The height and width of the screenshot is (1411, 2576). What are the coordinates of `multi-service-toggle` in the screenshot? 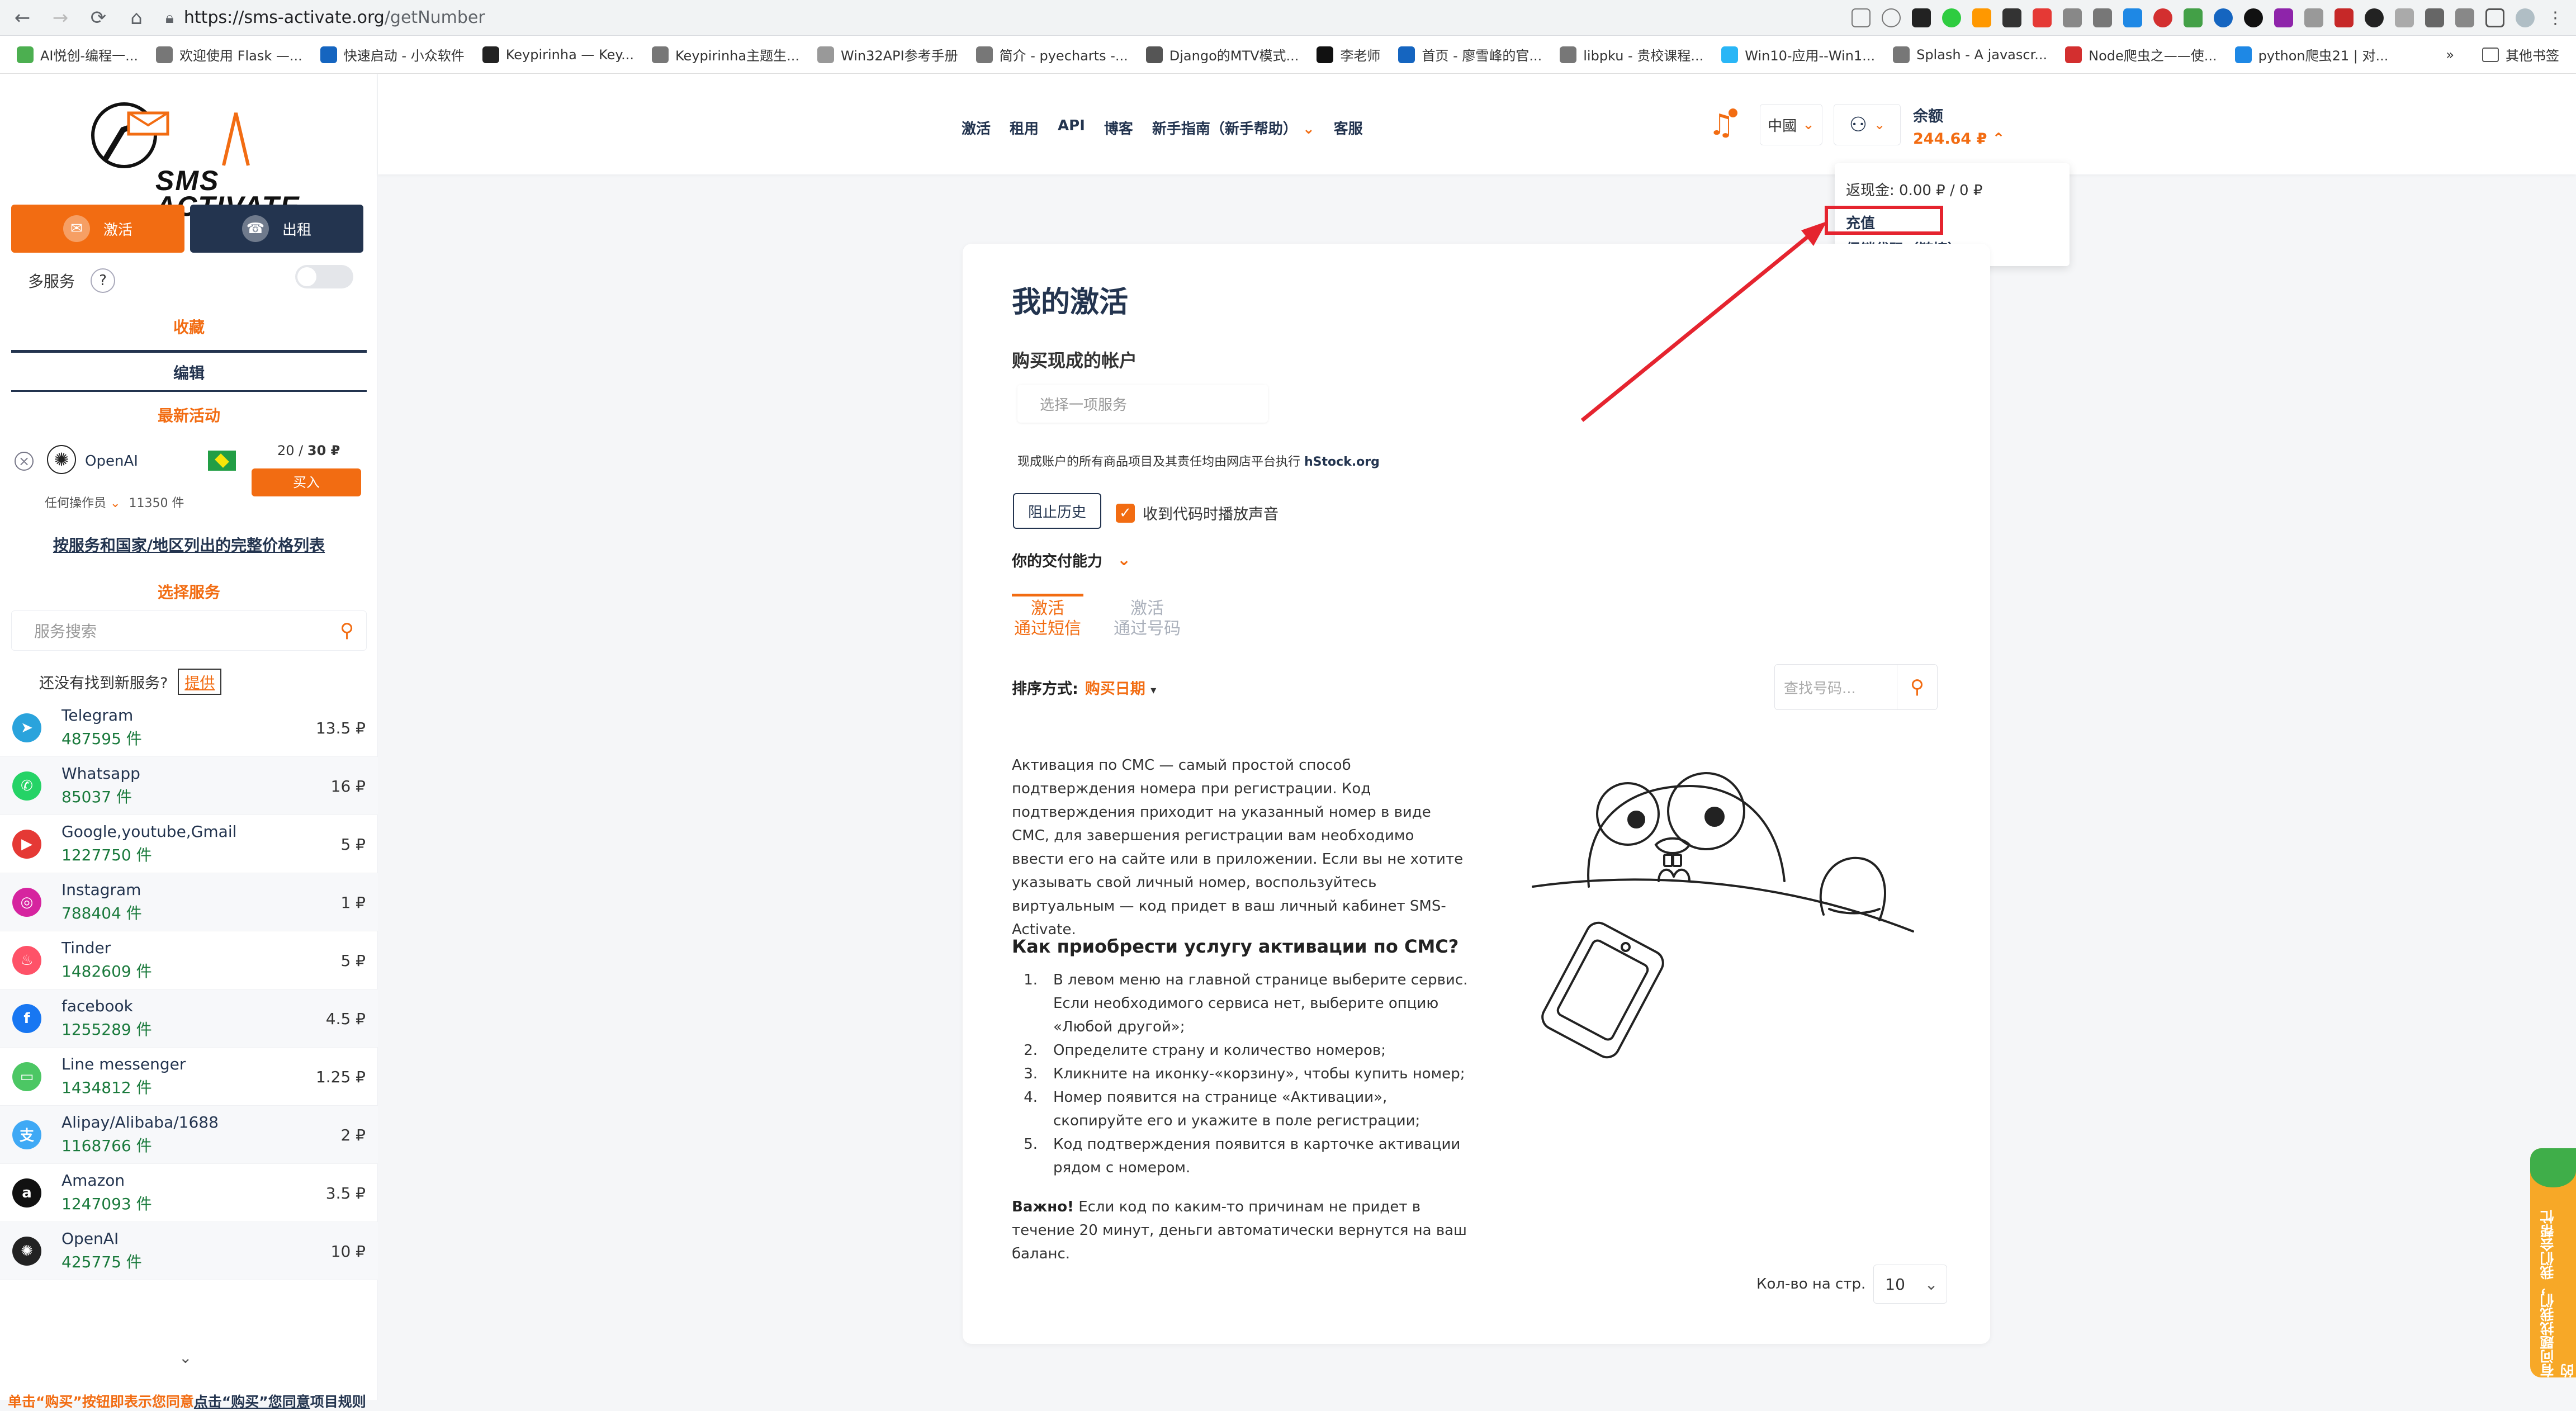 It's located at (324, 276).